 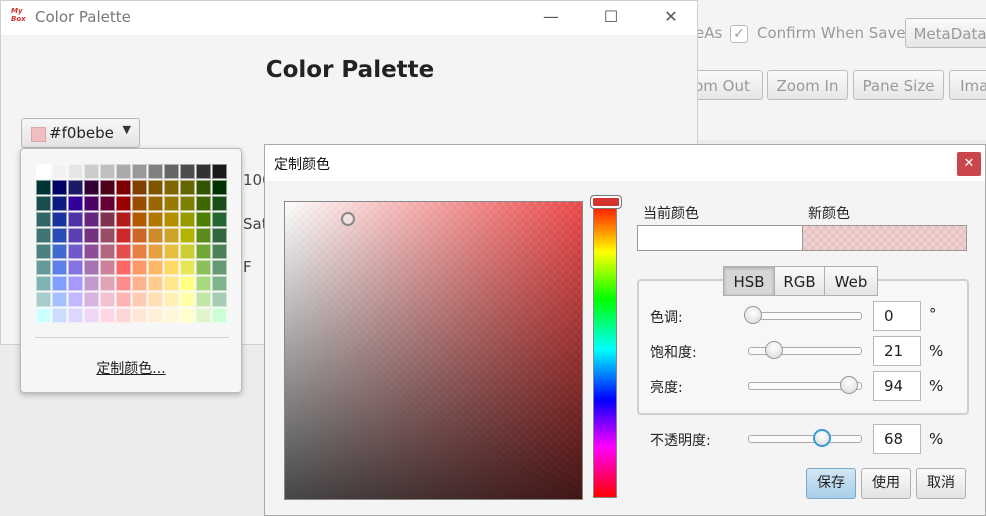 I want to click on minimize-icon: —, so click(x=551, y=17).